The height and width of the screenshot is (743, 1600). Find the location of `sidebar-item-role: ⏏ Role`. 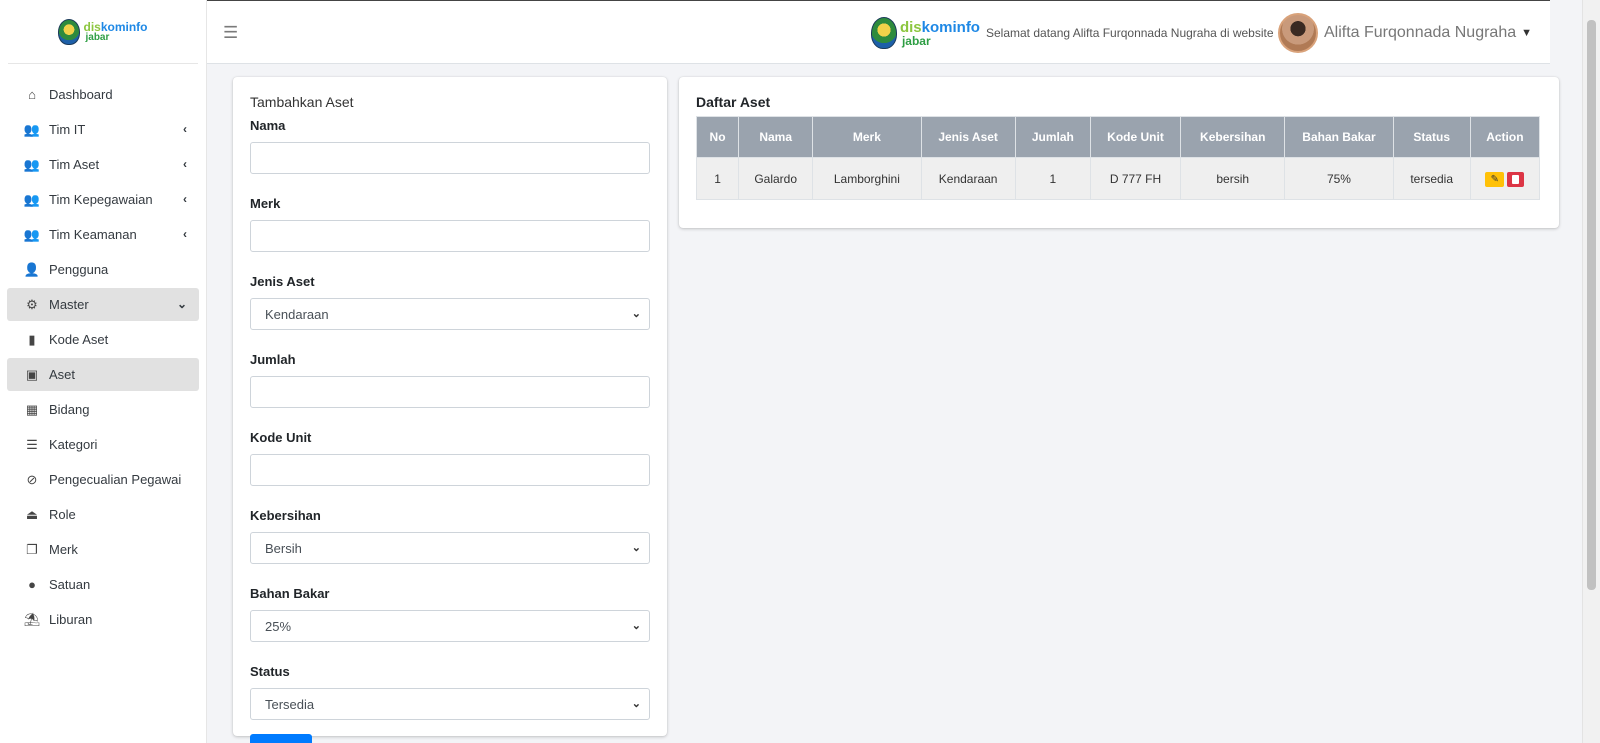

sidebar-item-role: ⏏ Role is located at coordinates (103, 514).